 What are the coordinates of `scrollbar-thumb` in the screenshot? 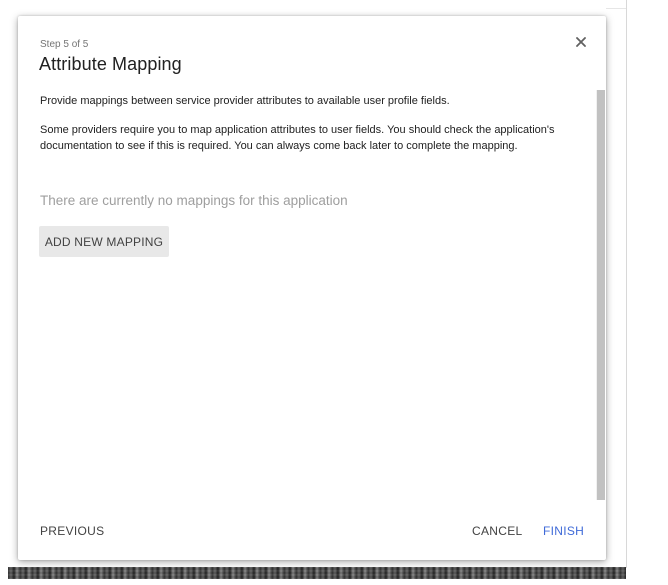 It's located at (601, 295).